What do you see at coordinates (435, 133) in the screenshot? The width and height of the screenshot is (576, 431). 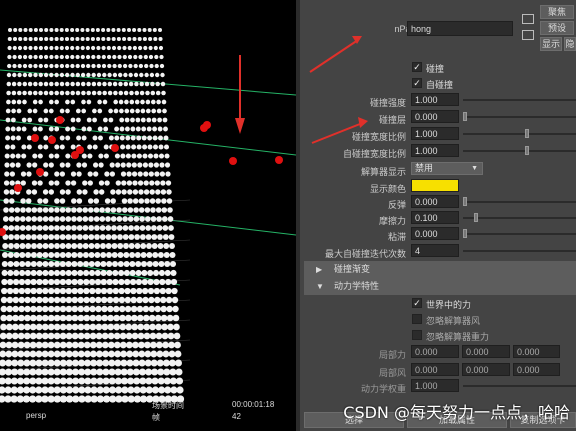 I see `collide-width-scale-field: 1.000` at bounding box center [435, 133].